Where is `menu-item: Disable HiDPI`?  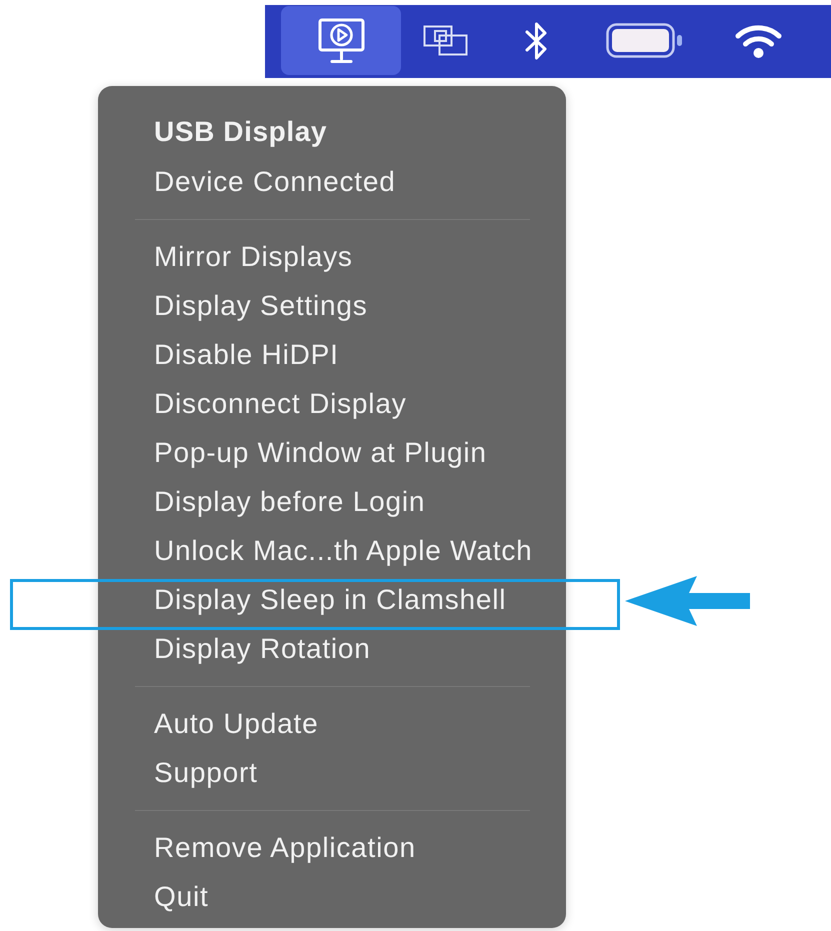
menu-item: Disable HiDPI is located at coordinates (332, 354).